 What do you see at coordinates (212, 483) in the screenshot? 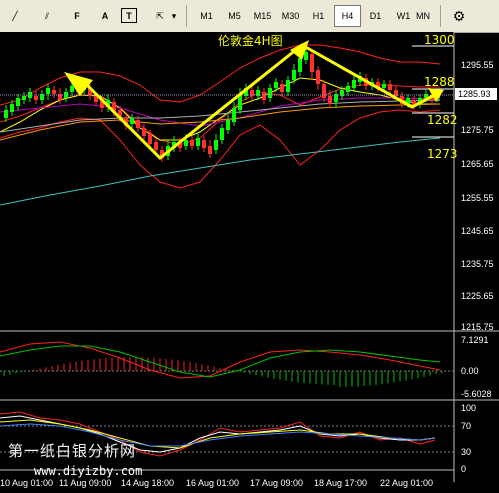
I see `svg-text: 16 Aug 01:00` at bounding box center [212, 483].